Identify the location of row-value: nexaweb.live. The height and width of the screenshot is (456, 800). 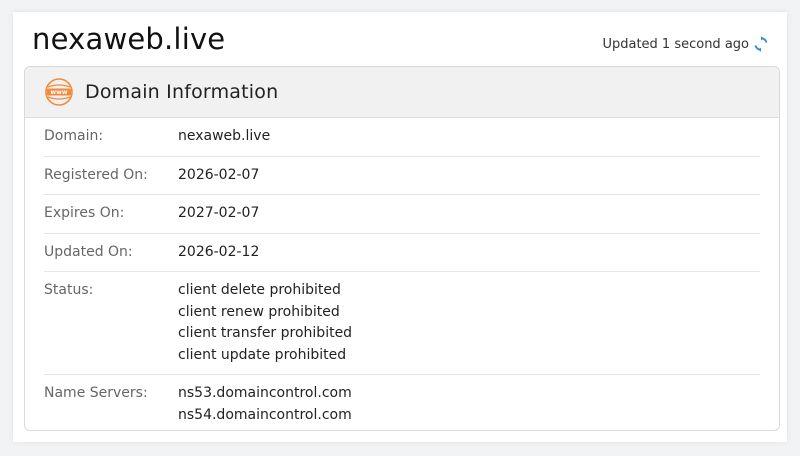
(224, 137).